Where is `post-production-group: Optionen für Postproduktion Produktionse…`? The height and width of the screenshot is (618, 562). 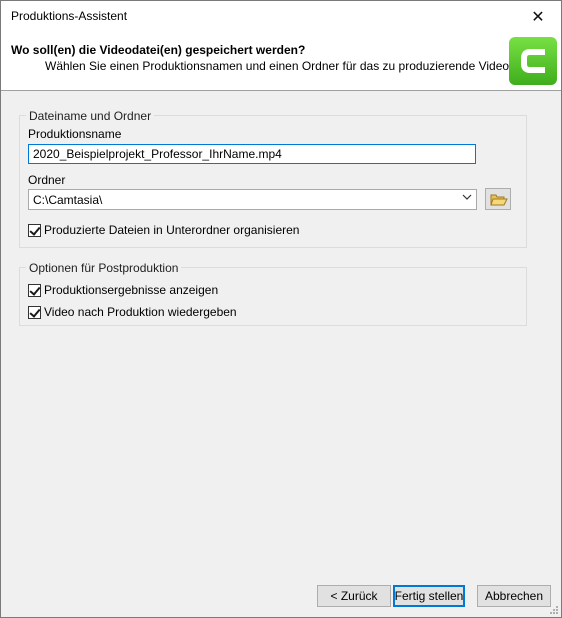 post-production-group: Optionen für Postproduktion Produktionse… is located at coordinates (273, 293).